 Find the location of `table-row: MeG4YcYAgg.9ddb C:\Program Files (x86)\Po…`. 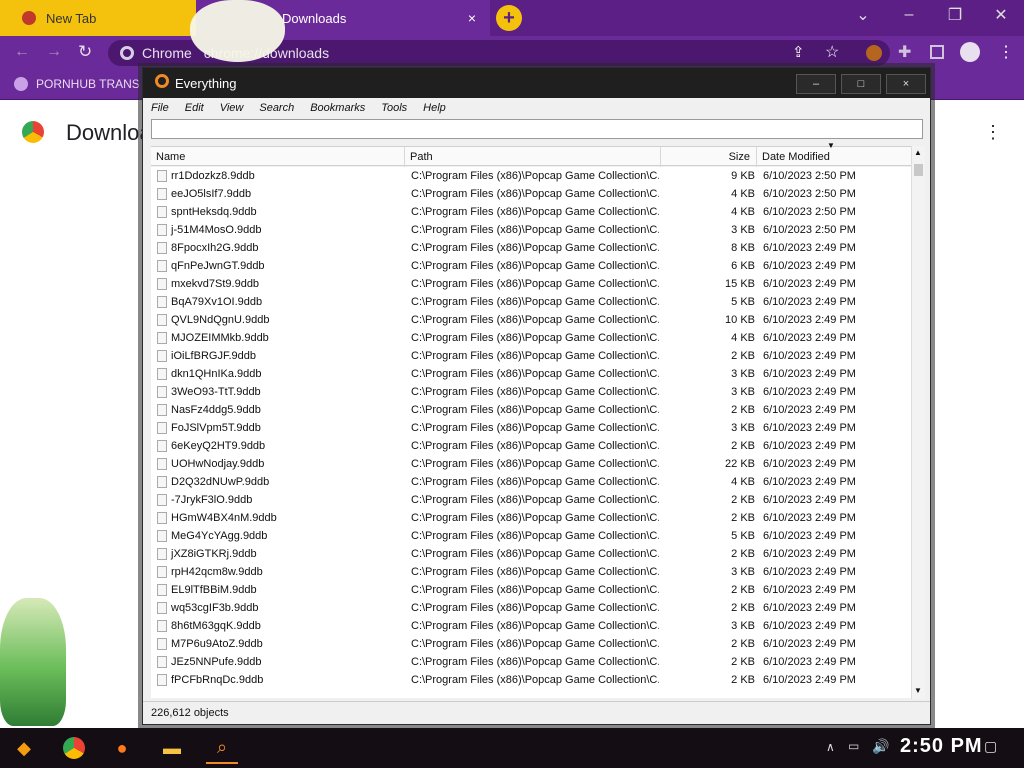

table-row: MeG4YcYAgg.9ddb C:\Program Files (x86)\Po… is located at coordinates (531, 536).